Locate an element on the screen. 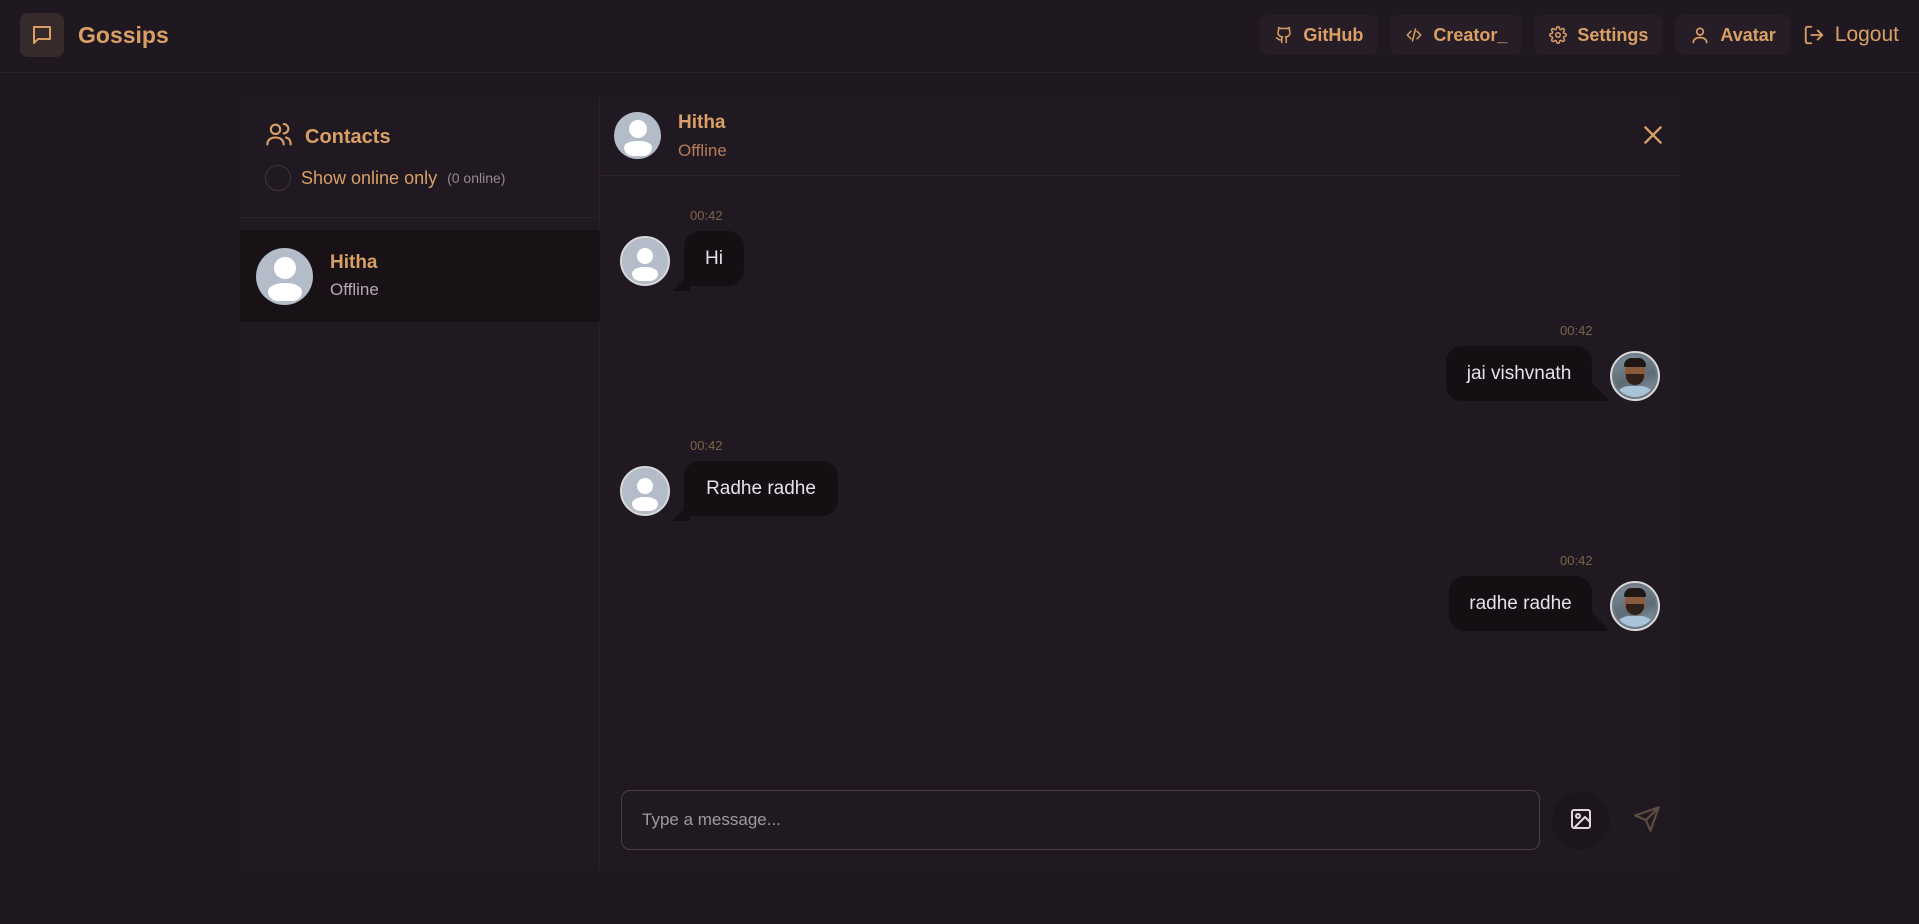 This screenshot has height=924, width=1919. avatar-button: Avatar is located at coordinates (1733, 35).